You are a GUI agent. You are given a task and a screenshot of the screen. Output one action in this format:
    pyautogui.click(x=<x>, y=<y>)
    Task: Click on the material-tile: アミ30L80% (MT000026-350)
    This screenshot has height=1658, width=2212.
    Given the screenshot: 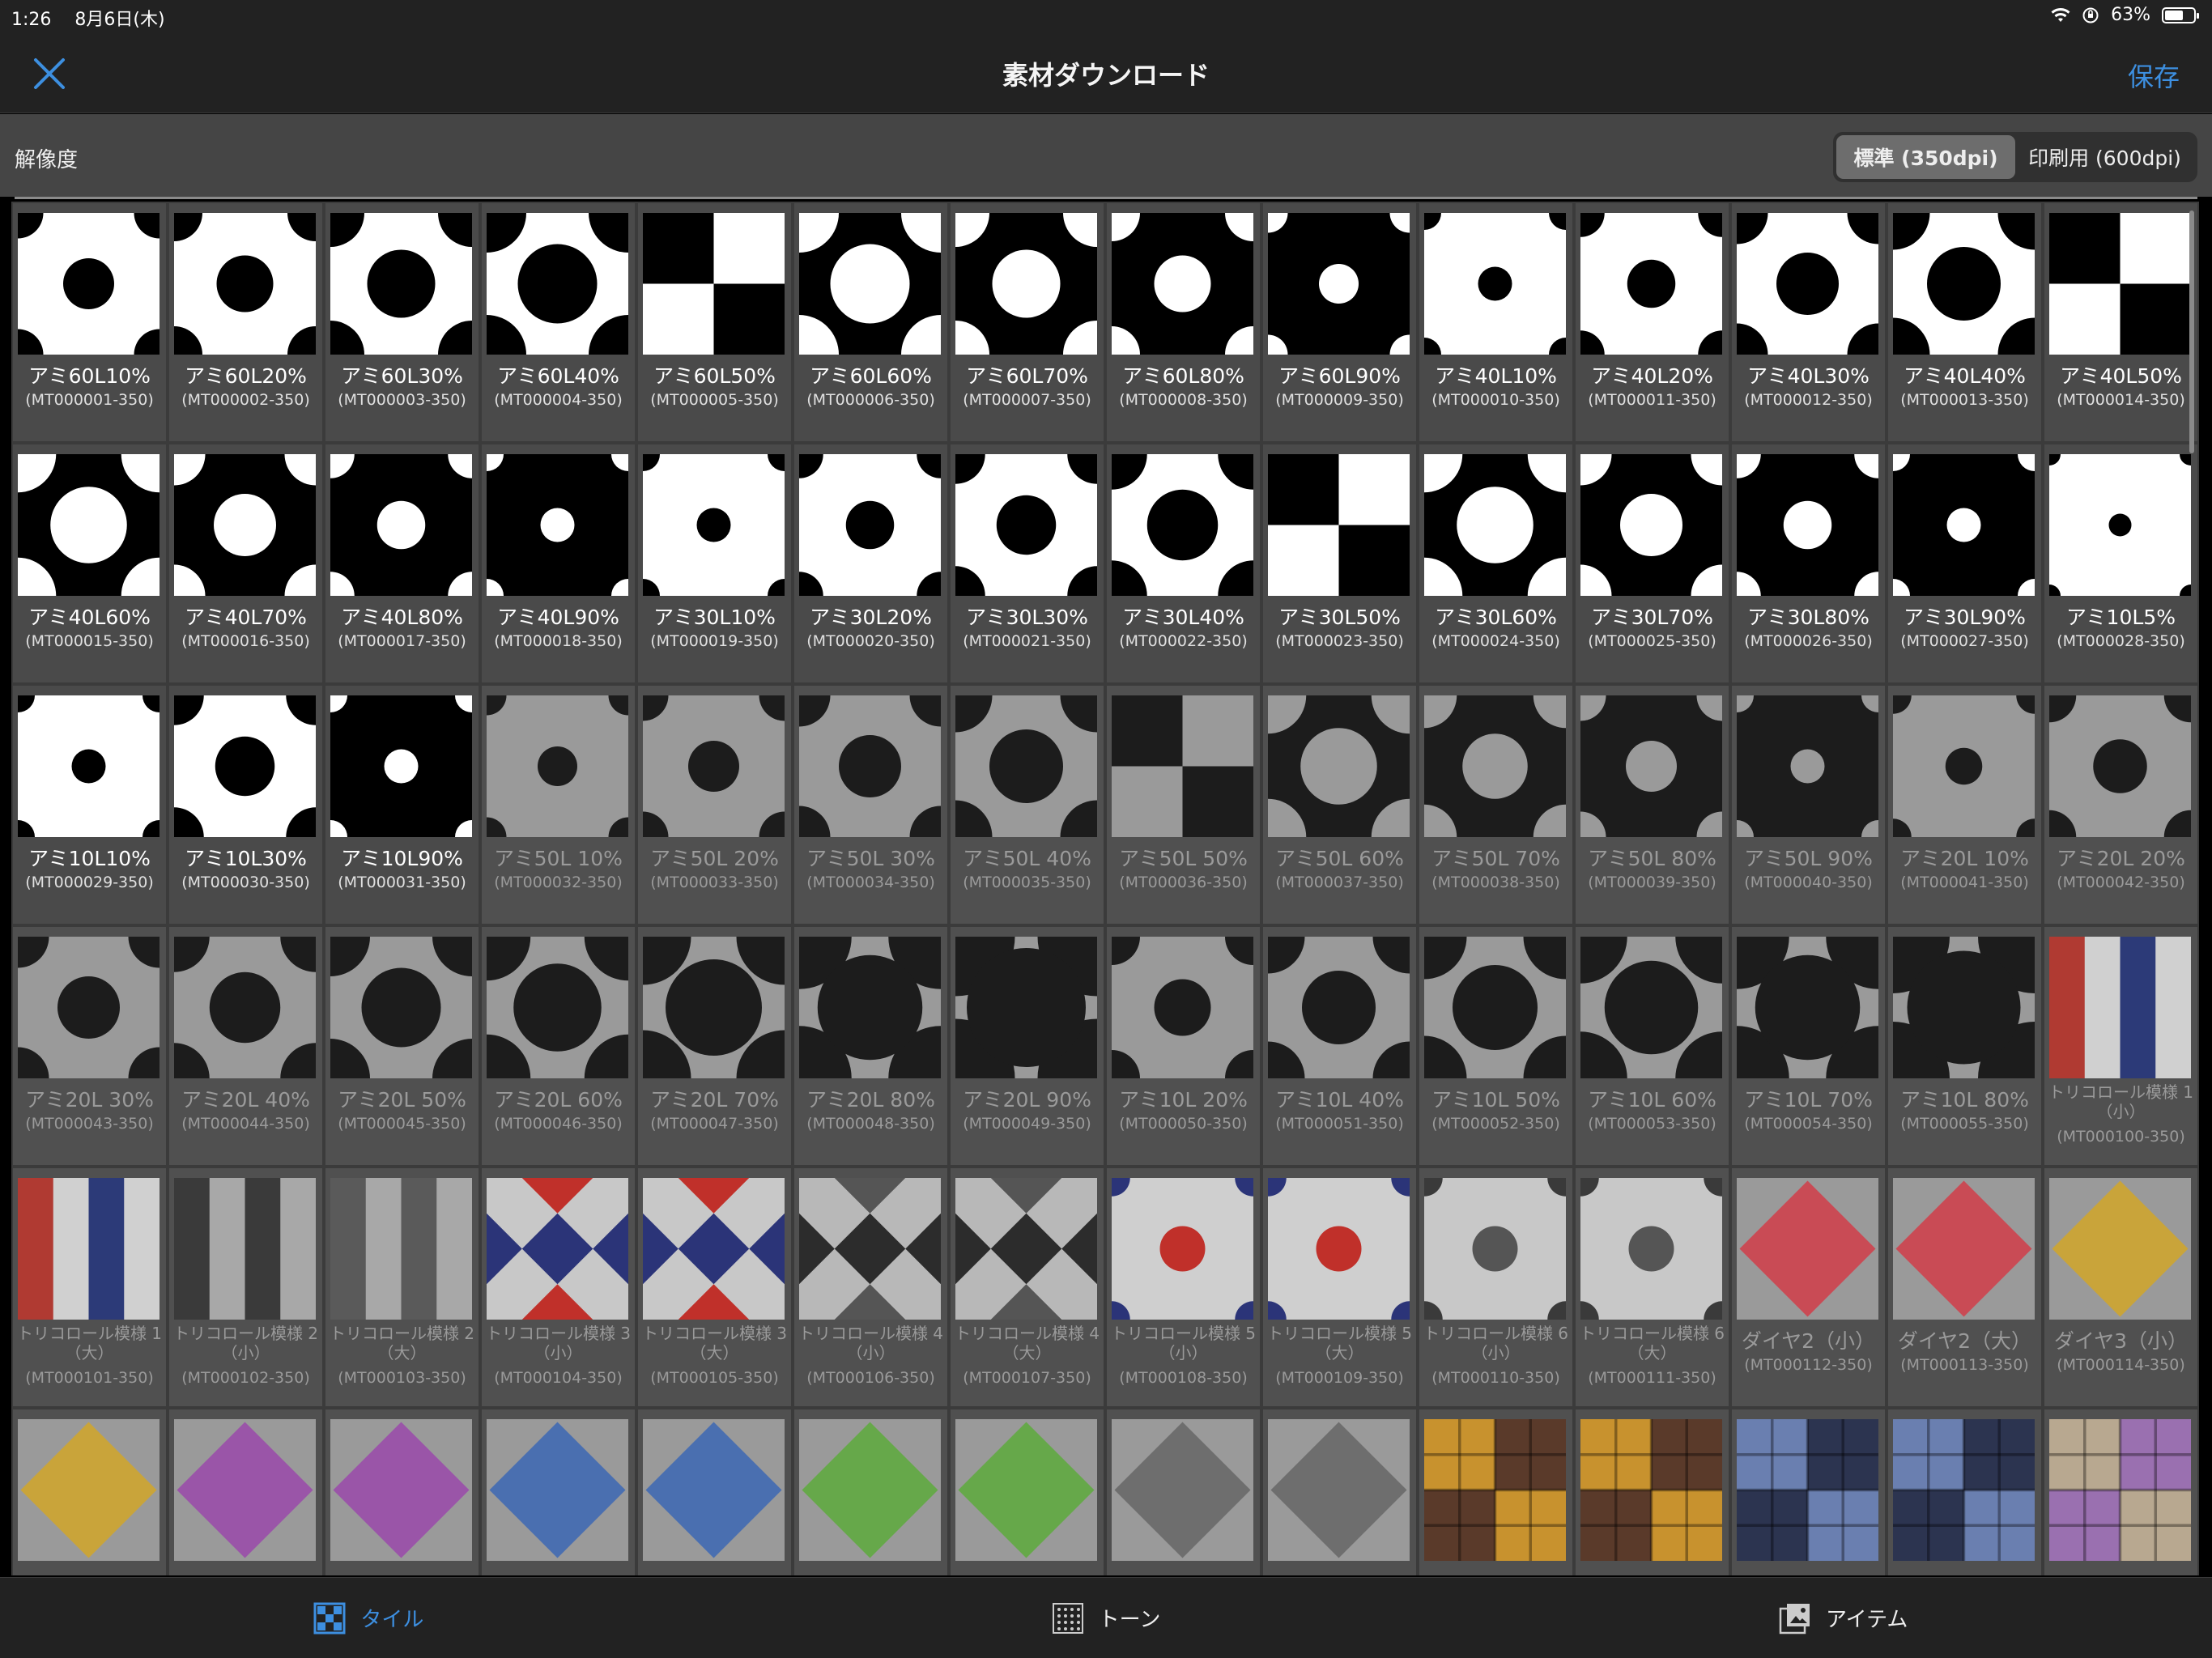 What is the action you would take?
    pyautogui.click(x=1809, y=563)
    